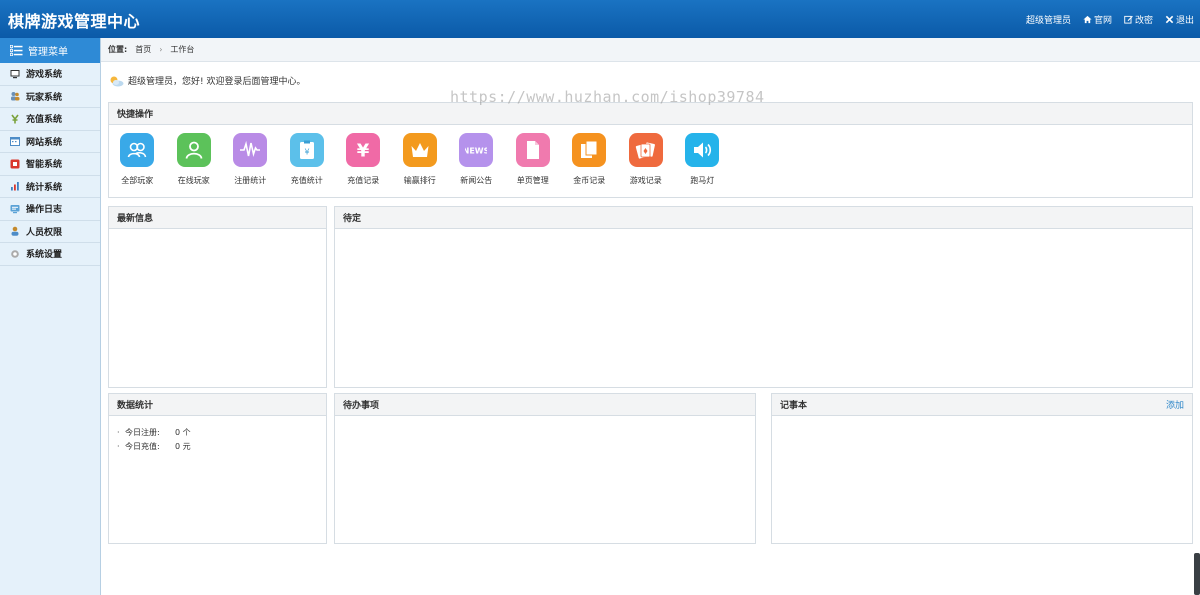 The image size is (1200, 595). What do you see at coordinates (419, 180) in the screenshot?
I see `quick-action-label: 输赢排行` at bounding box center [419, 180].